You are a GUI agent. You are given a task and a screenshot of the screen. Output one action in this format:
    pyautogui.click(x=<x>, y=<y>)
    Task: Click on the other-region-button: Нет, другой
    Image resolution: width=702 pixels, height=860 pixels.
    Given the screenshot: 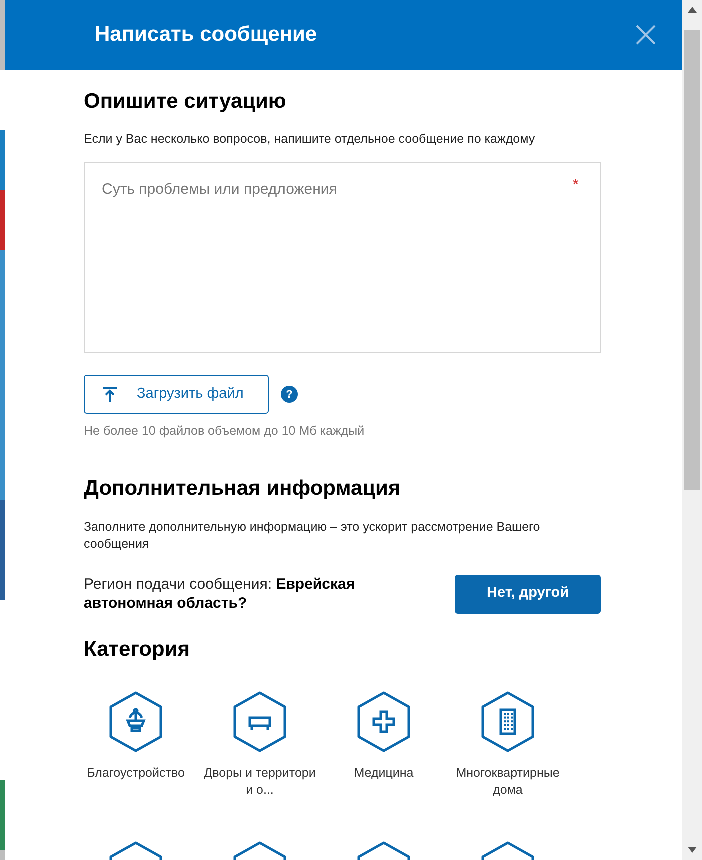 What is the action you would take?
    pyautogui.click(x=528, y=594)
    